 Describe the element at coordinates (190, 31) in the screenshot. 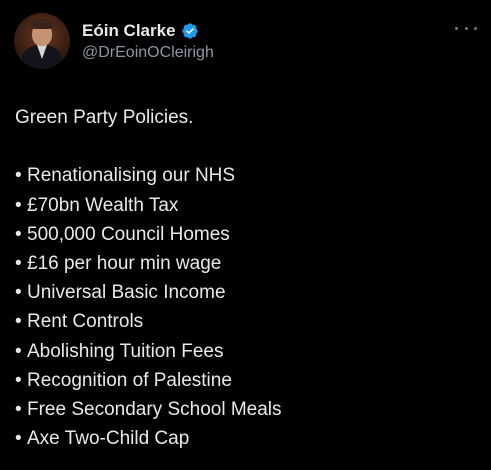

I see `verified-badge-icon` at that location.